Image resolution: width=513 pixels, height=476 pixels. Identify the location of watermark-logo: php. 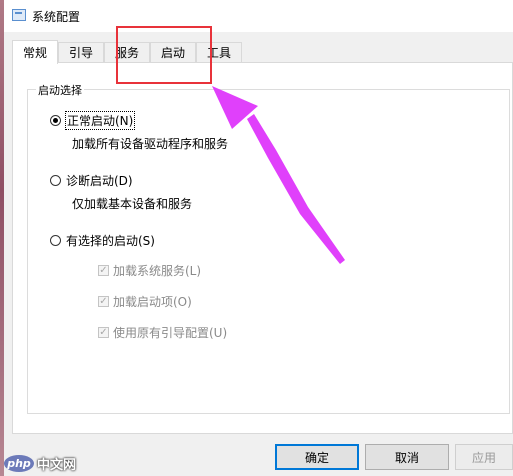
(19, 463).